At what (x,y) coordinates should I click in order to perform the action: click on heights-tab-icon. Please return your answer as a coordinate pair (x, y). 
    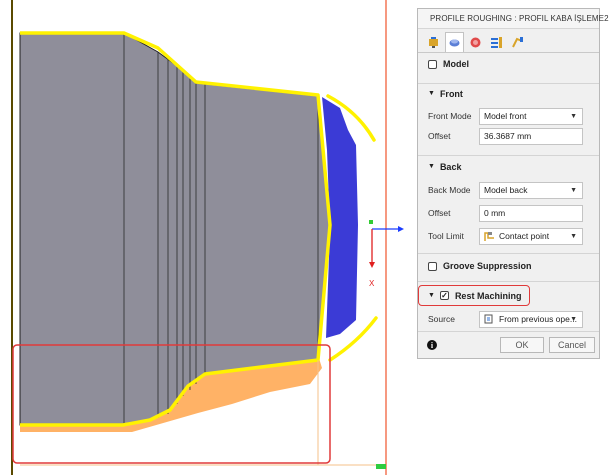
    Looking at the image, I should click on (475, 42).